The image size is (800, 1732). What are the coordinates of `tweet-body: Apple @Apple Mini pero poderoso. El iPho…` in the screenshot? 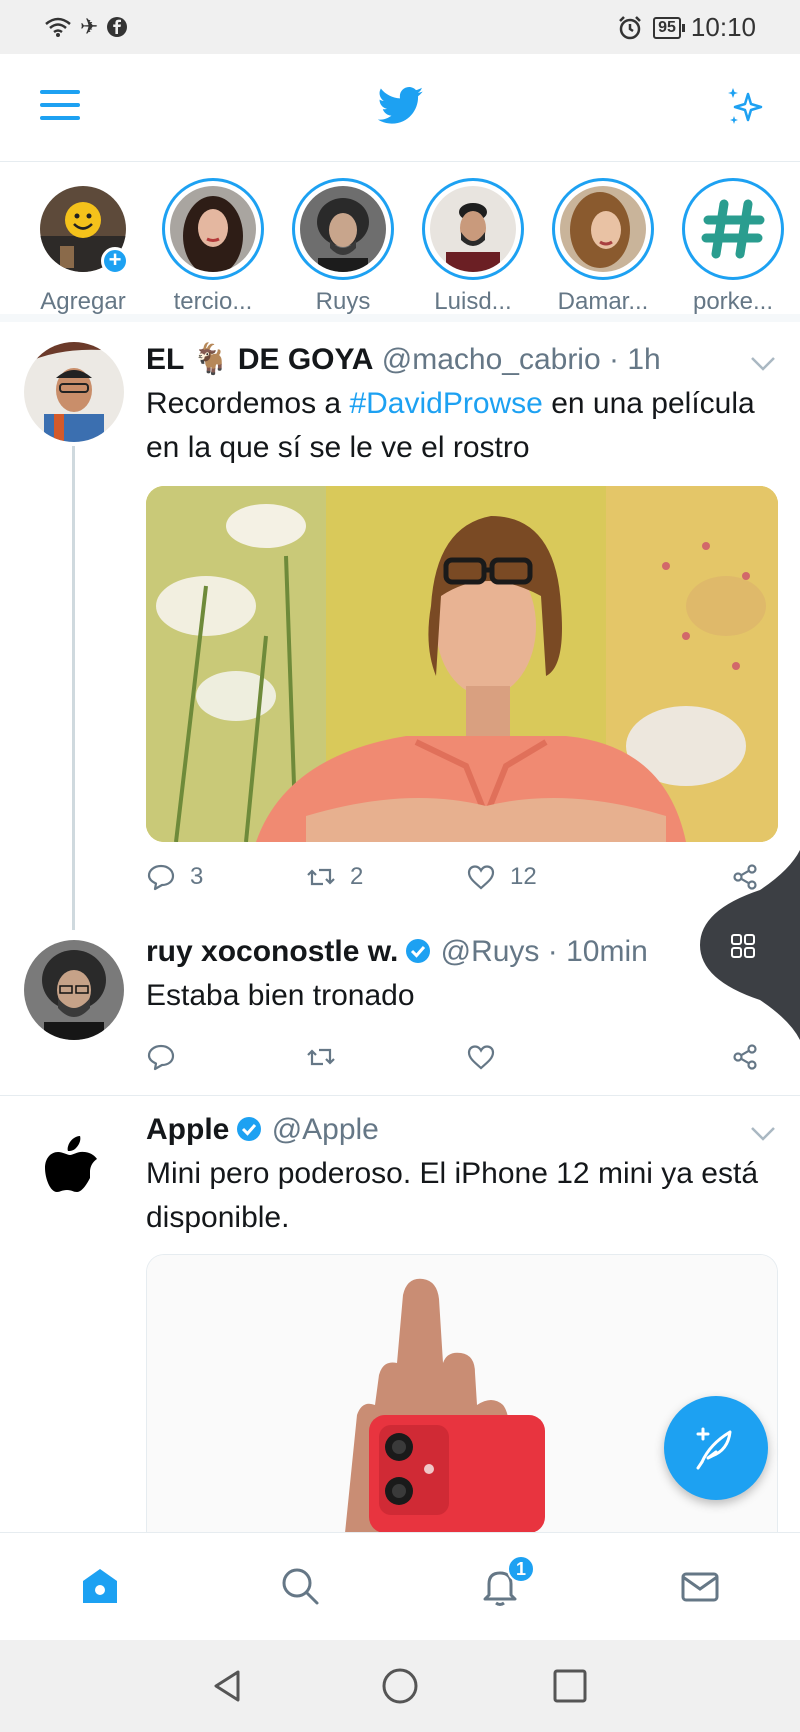 It's located at (463, 1175).